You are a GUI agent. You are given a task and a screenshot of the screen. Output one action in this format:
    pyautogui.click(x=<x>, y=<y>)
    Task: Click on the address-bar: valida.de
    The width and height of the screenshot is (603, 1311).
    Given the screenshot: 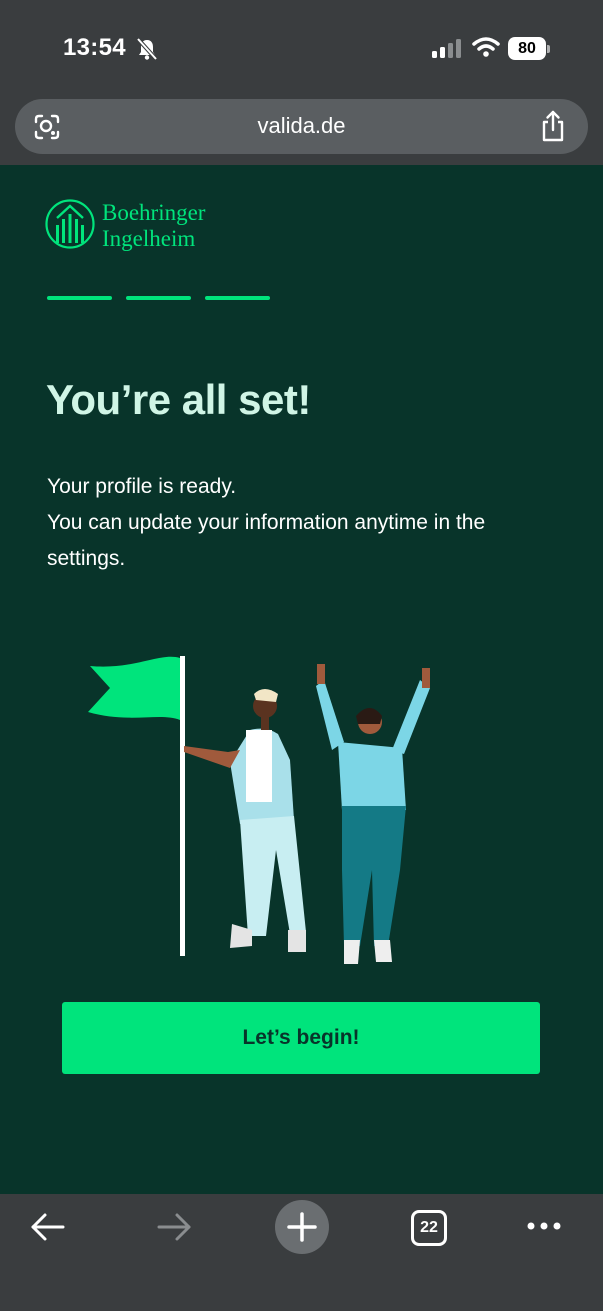 What is the action you would take?
    pyautogui.click(x=301, y=126)
    